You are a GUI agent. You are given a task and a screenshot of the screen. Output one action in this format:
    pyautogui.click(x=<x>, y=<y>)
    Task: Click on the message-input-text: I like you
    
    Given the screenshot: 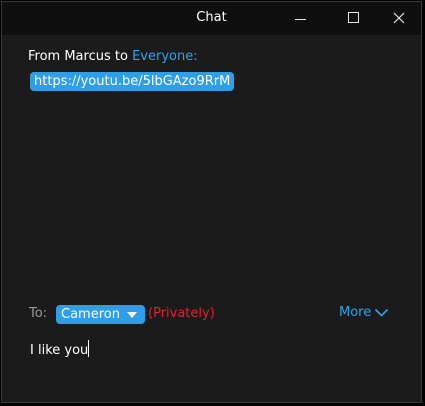 What is the action you would take?
    pyautogui.click(x=59, y=350)
    